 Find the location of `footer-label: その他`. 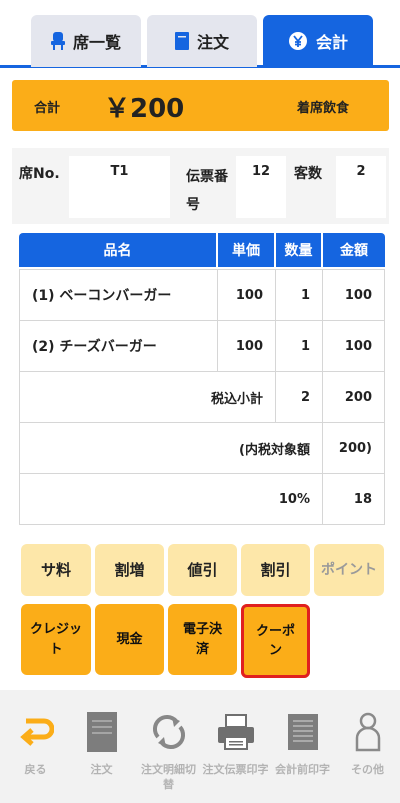

footer-label: その他 is located at coordinates (367, 769).